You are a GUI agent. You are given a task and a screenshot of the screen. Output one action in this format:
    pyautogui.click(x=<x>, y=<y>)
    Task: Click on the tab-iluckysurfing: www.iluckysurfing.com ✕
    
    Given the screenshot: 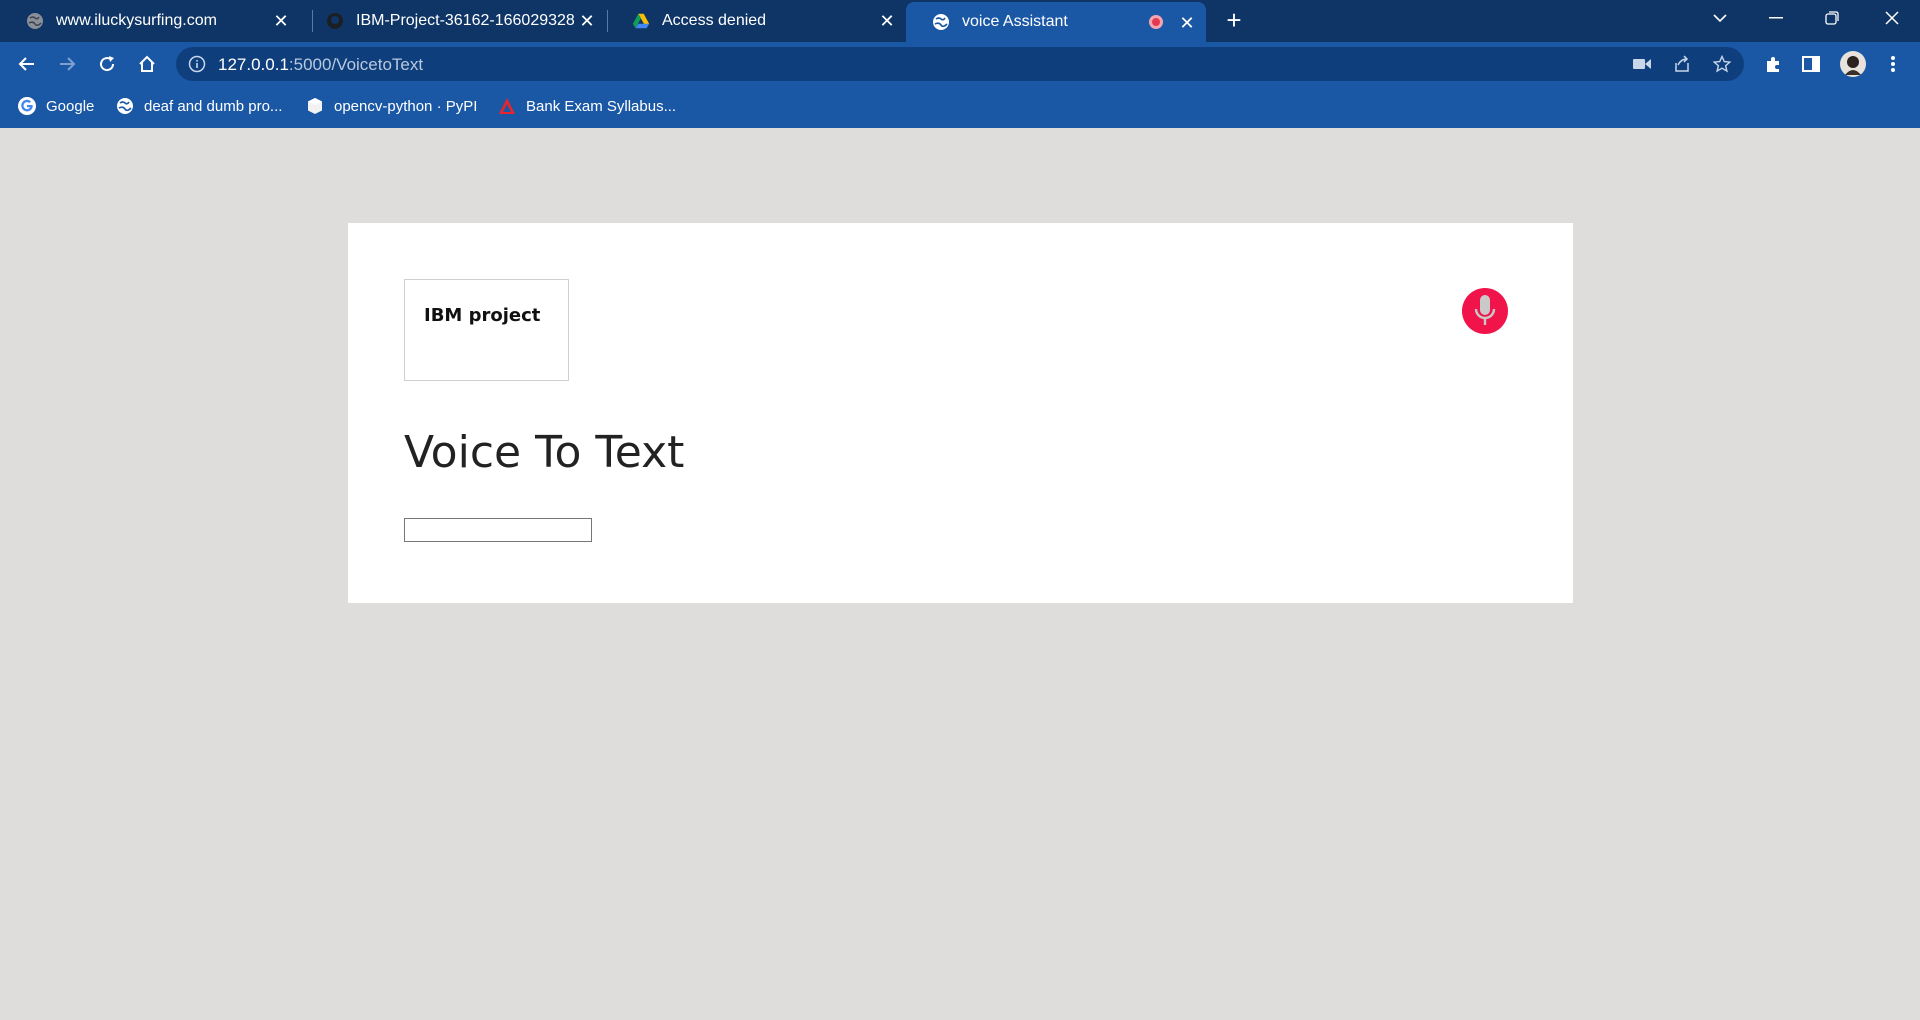 What is the action you would take?
    pyautogui.click(x=150, y=21)
    